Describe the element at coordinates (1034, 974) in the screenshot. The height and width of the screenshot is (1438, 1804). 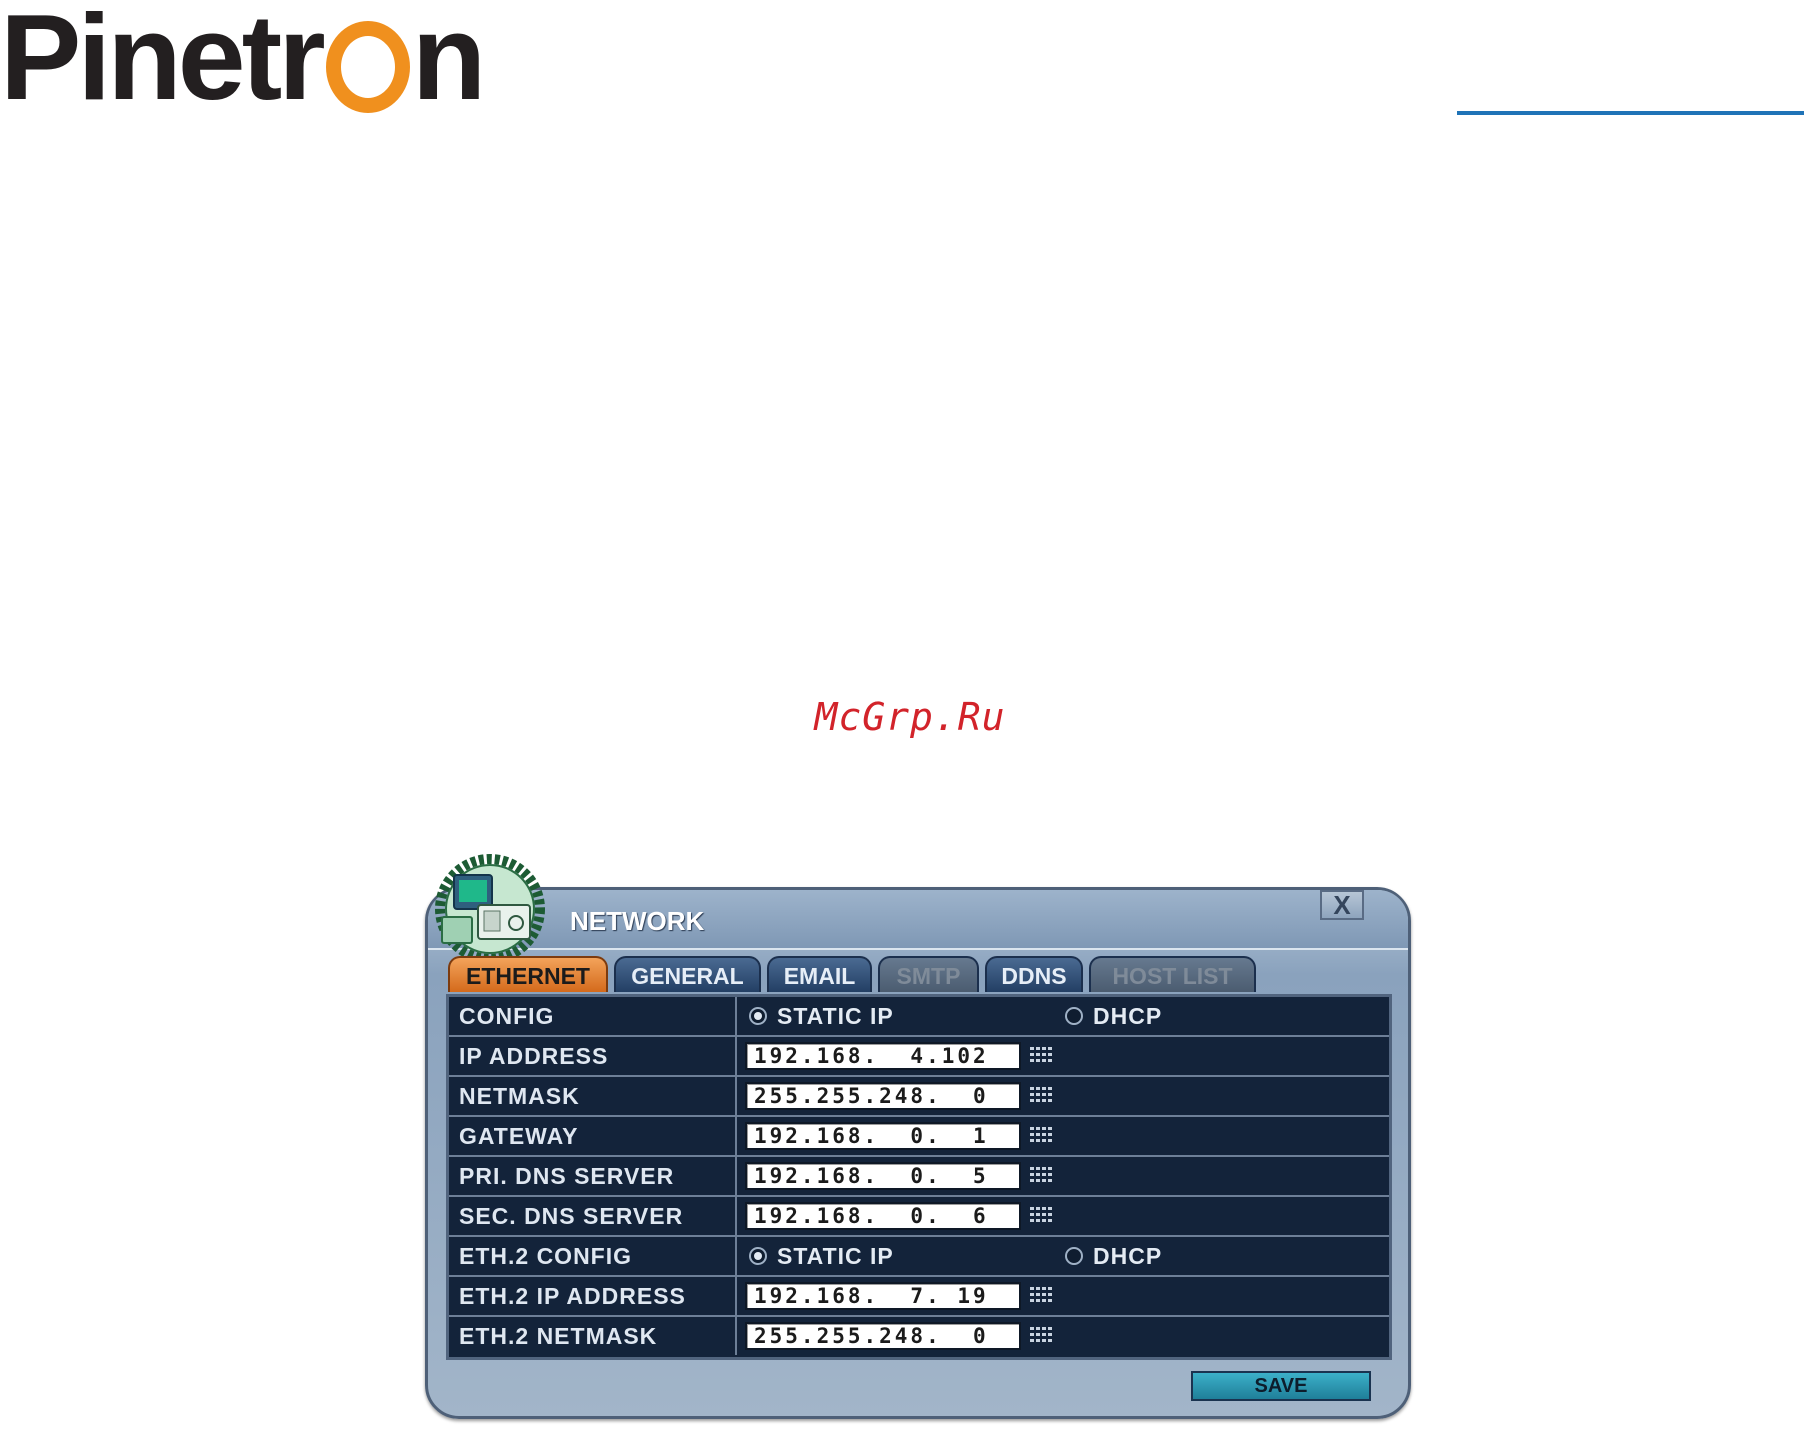
I see `tab-ddns: DDNS` at that location.